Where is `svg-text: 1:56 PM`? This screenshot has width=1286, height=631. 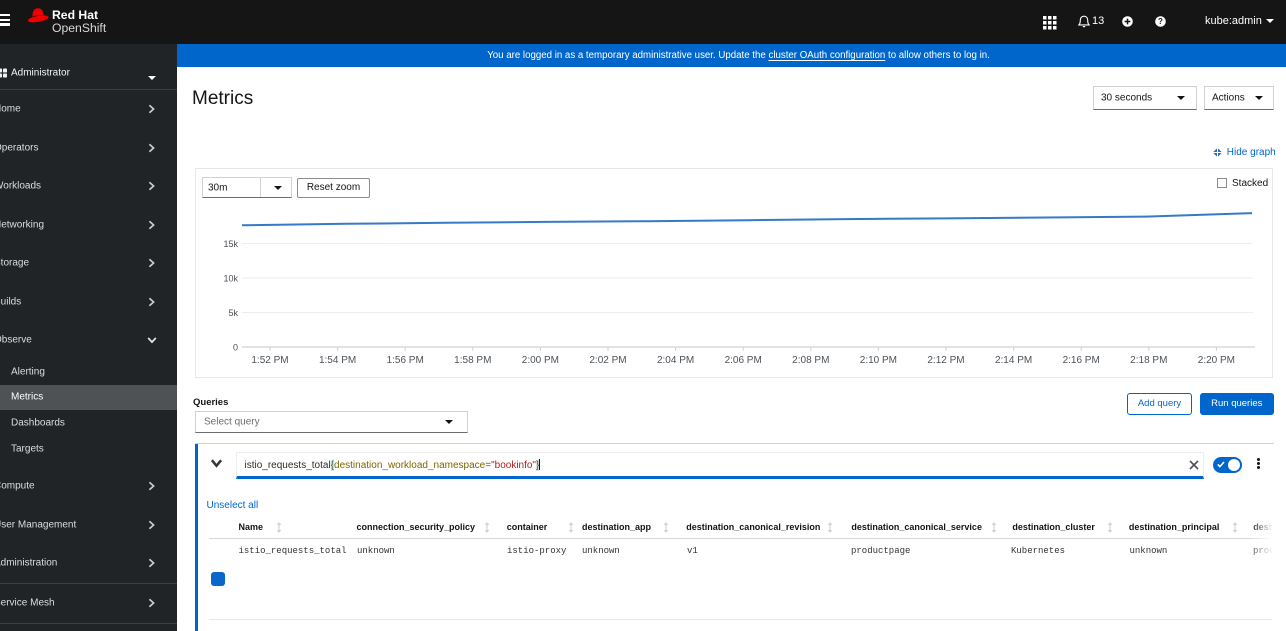
svg-text: 1:56 PM is located at coordinates (405, 360).